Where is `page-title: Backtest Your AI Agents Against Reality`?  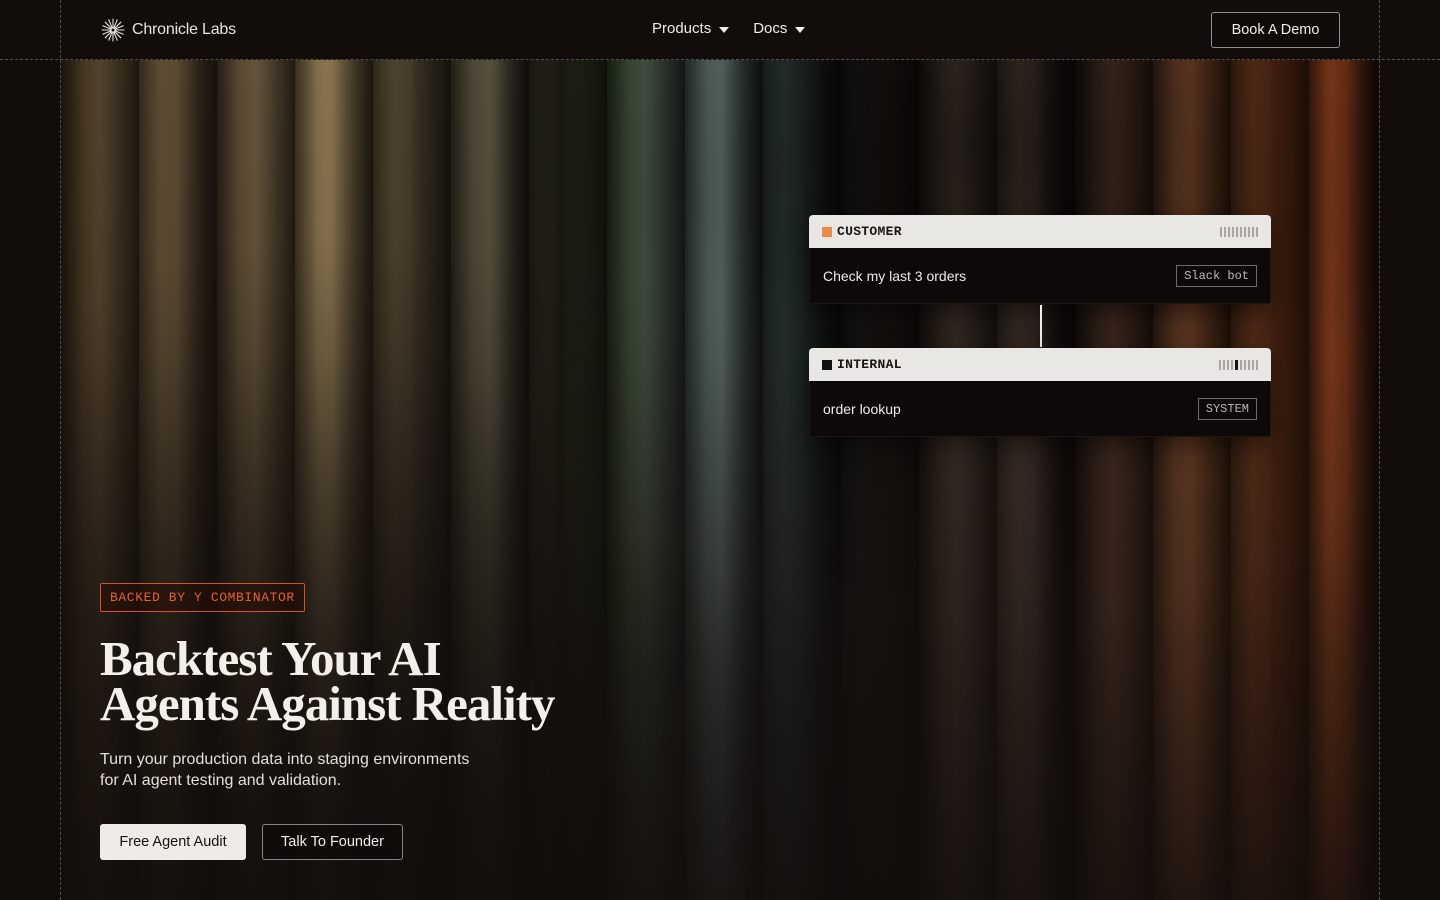 page-title: Backtest Your AI Agents Against Reality is located at coordinates (380, 681).